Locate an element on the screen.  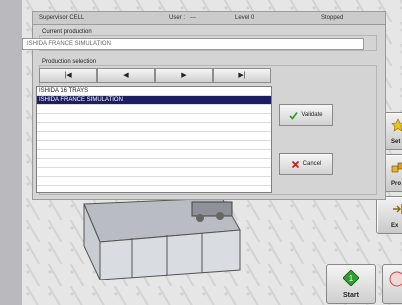
start-button: 1 Start is located at coordinates (351, 284).